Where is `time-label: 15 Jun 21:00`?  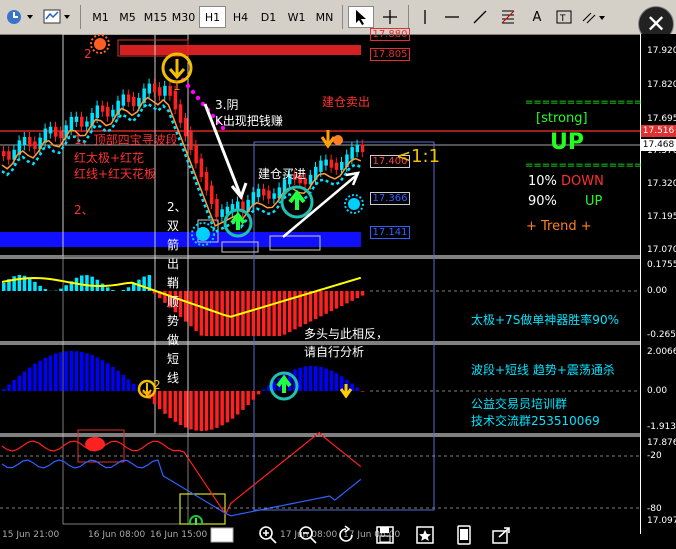 time-label: 15 Jun 21:00 is located at coordinates (31, 535).